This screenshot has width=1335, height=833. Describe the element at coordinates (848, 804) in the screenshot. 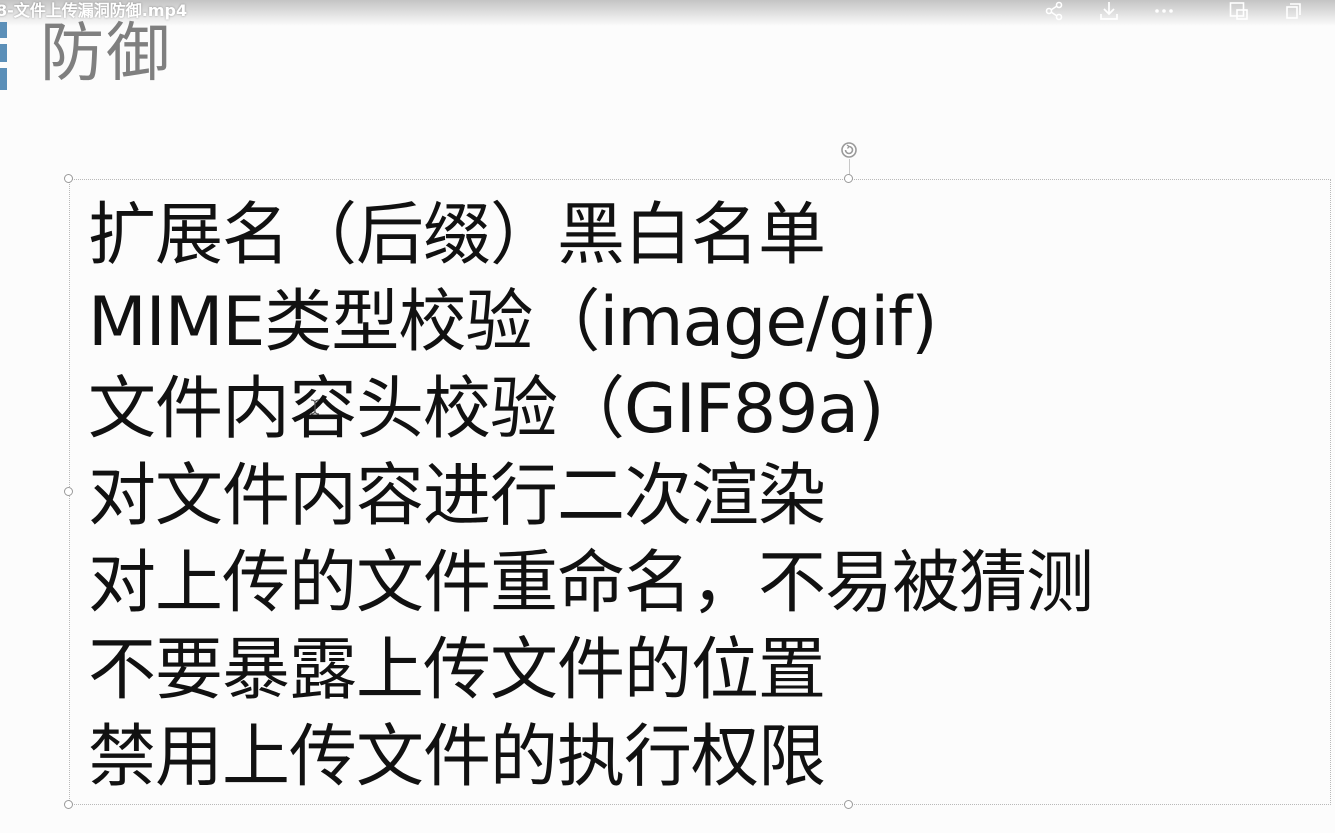

I see `resize-handle-bottom` at that location.